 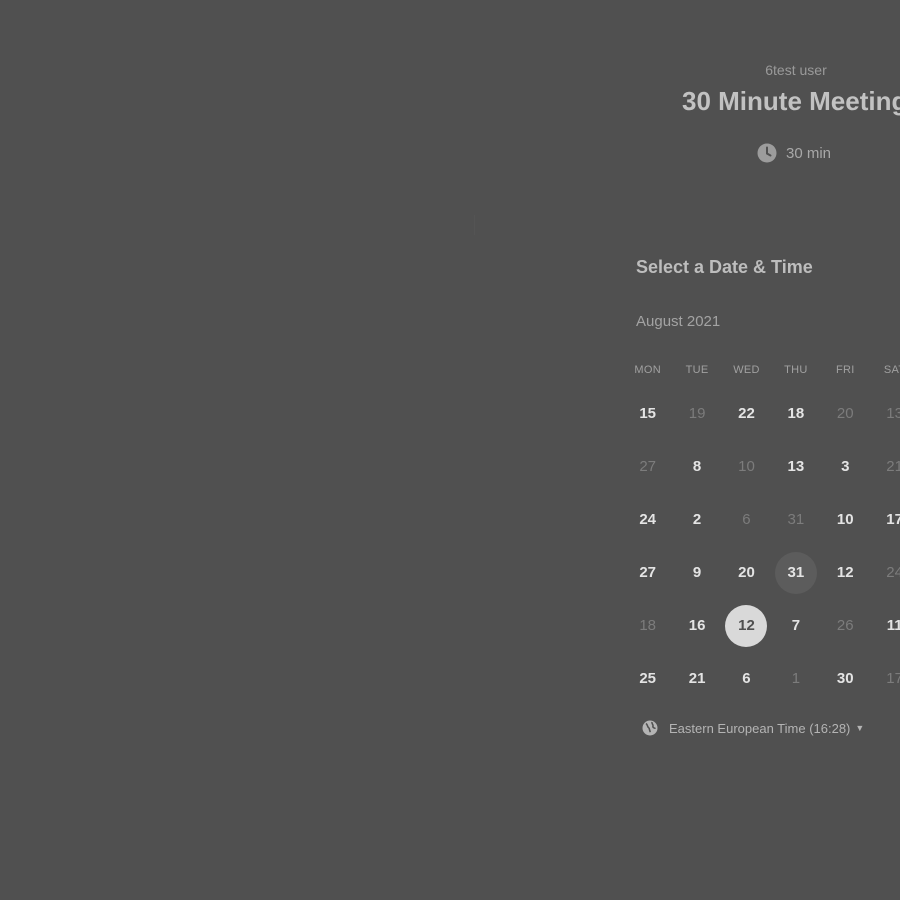 I want to click on calendar-day-number: 30, so click(x=845, y=678).